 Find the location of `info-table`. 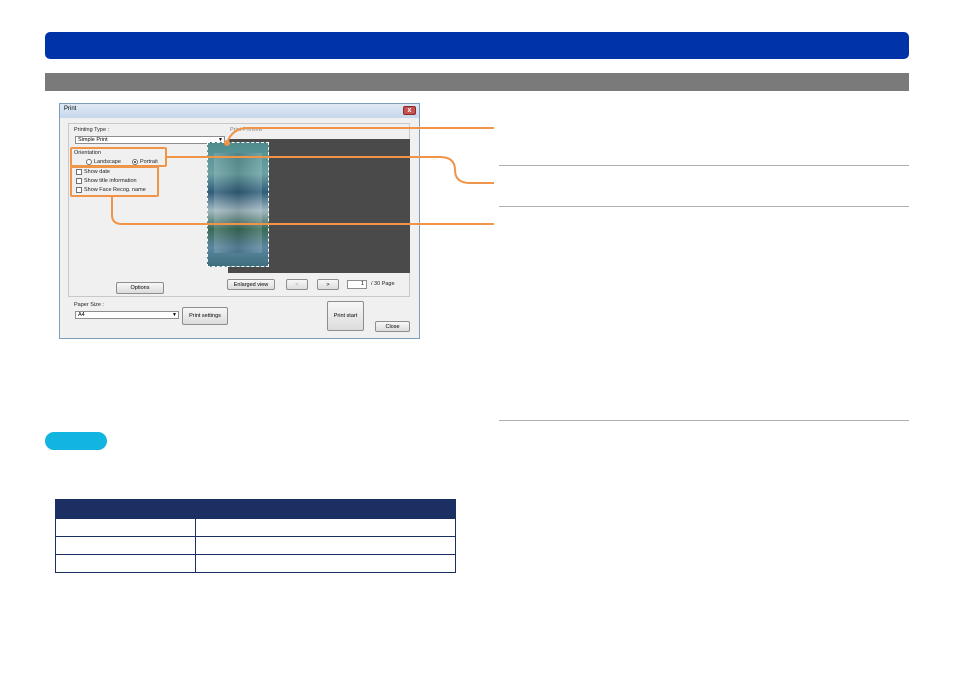

info-table is located at coordinates (255, 536).